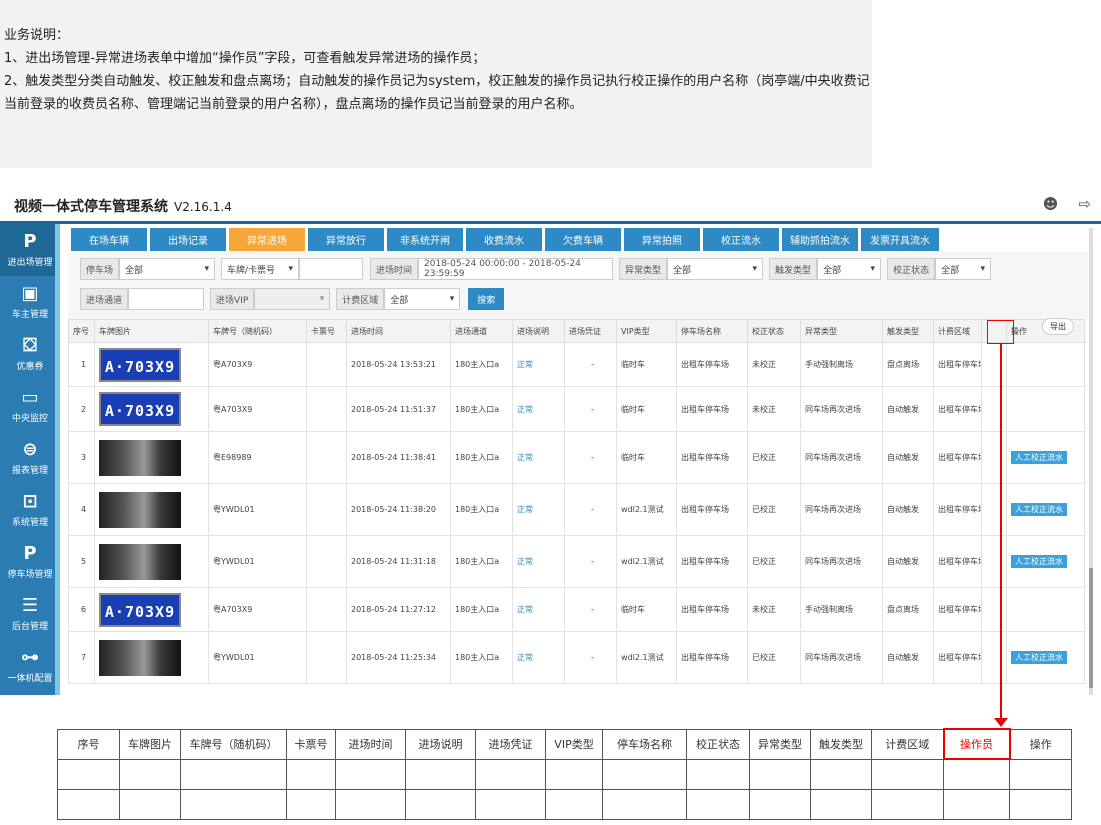  I want to click on tab-6: 欠费车辆, so click(583, 239).